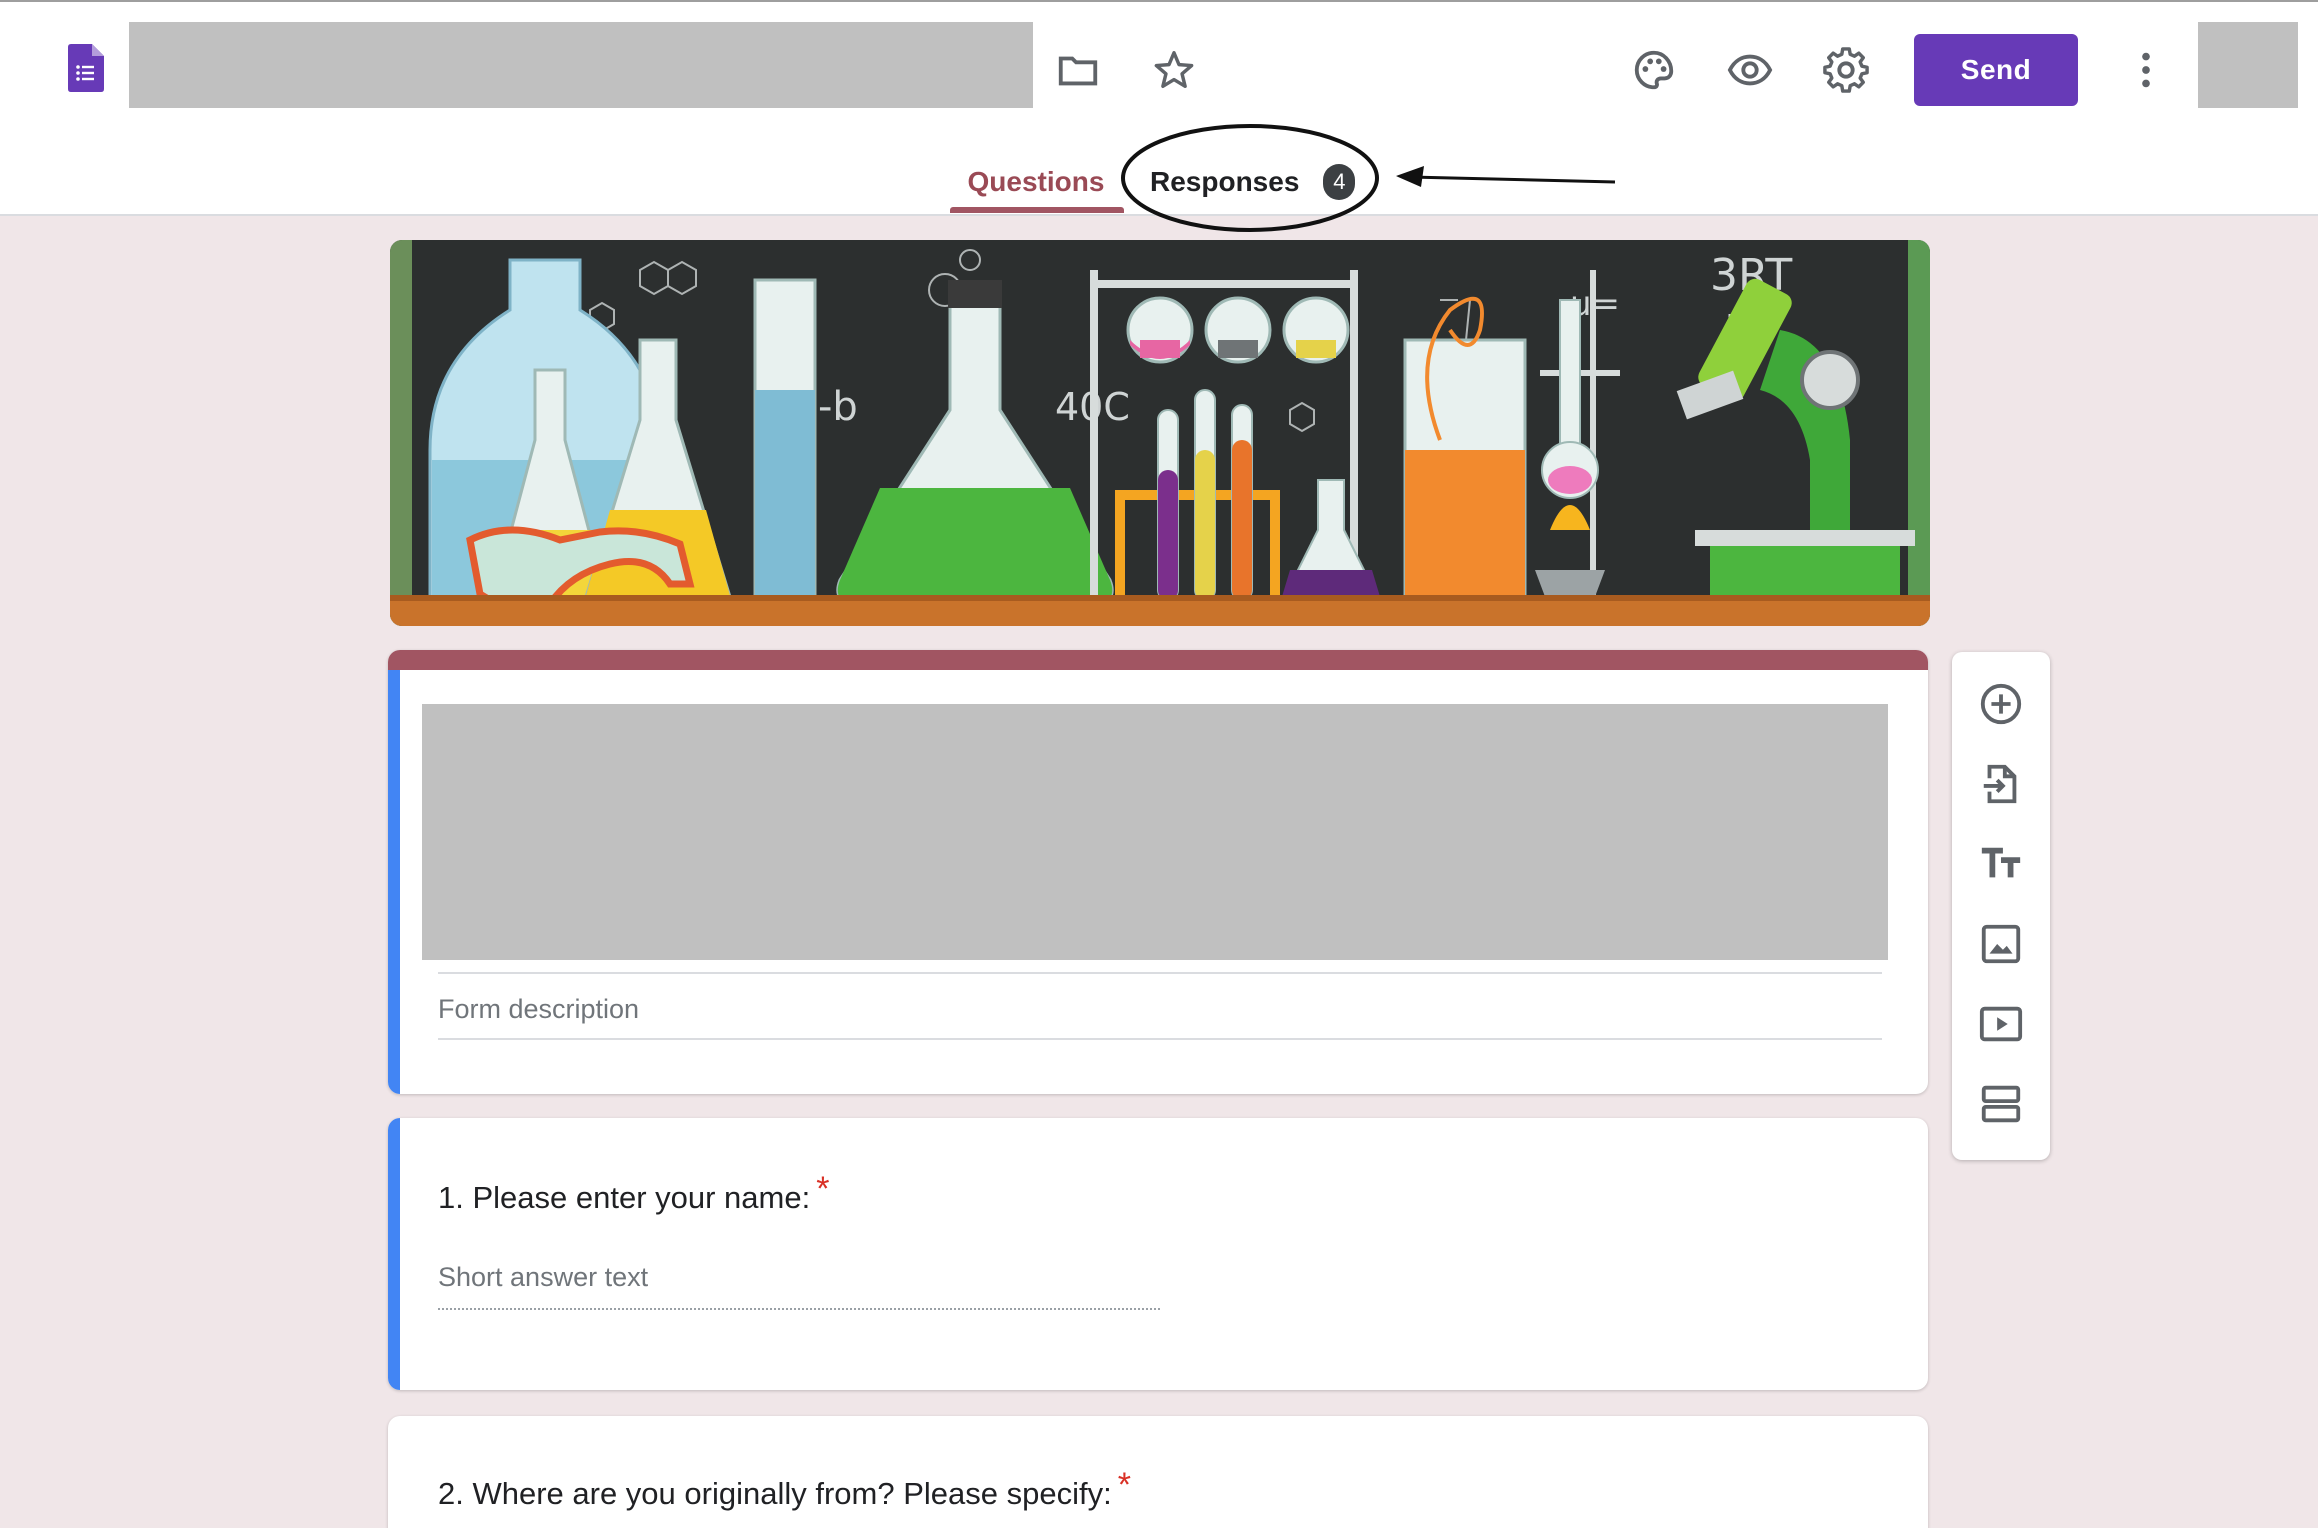 The height and width of the screenshot is (1528, 2318). I want to click on question-1-text: 1. Please enter your name:, so click(624, 1197).